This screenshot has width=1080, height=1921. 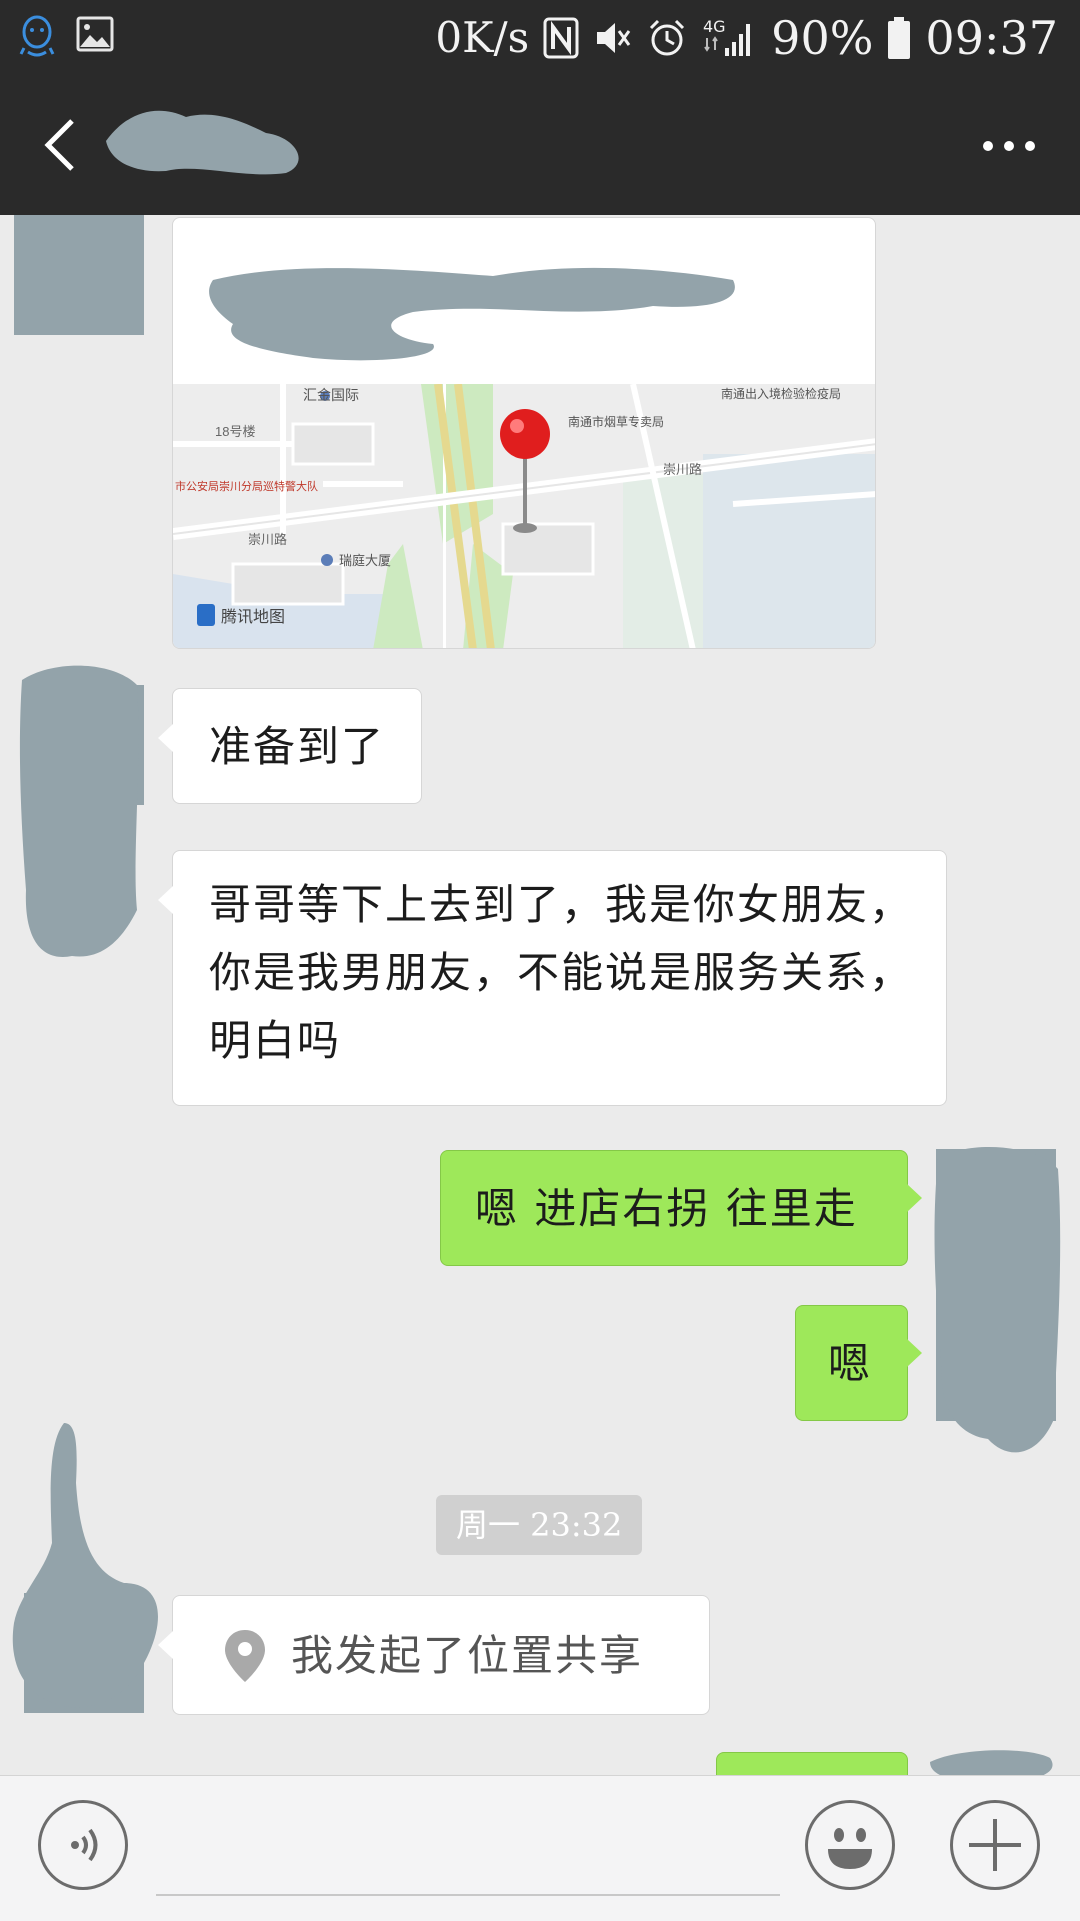 What do you see at coordinates (245, 1656) in the screenshot?
I see `location-pin-icon` at bounding box center [245, 1656].